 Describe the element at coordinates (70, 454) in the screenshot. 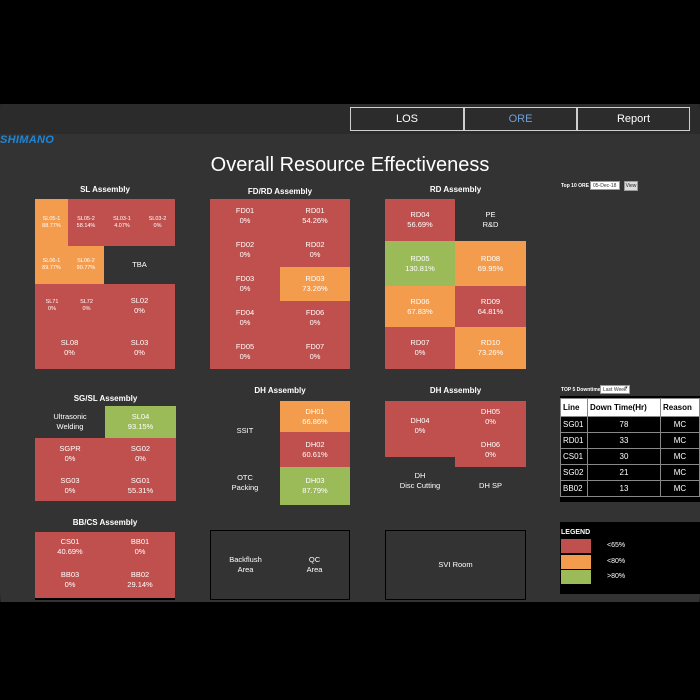

I see `tile-sgpr: SGPR 0%` at that location.